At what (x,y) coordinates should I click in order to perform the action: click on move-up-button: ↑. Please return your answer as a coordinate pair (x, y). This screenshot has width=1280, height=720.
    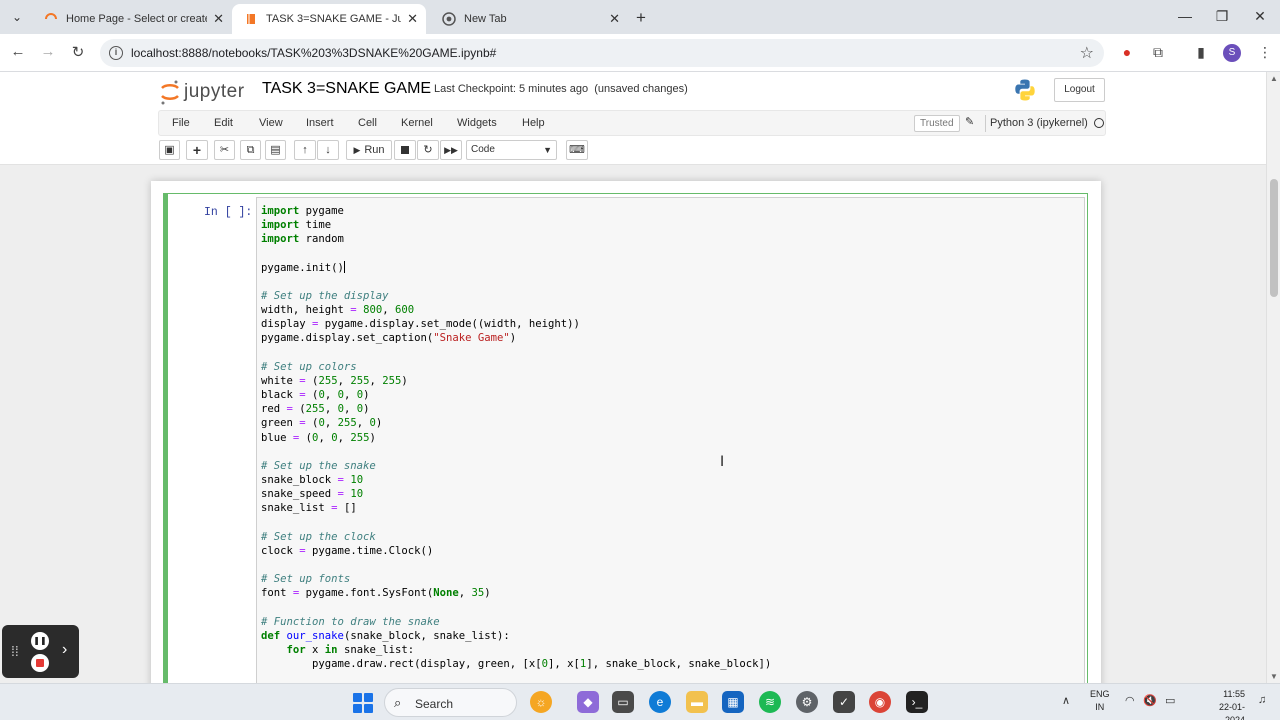
    Looking at the image, I should click on (305, 150).